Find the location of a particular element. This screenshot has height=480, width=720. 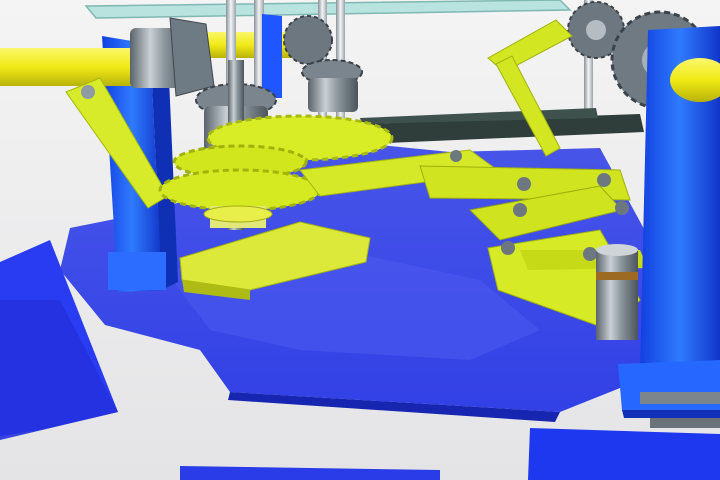

center-blue-bracket is located at coordinates (272, 56).